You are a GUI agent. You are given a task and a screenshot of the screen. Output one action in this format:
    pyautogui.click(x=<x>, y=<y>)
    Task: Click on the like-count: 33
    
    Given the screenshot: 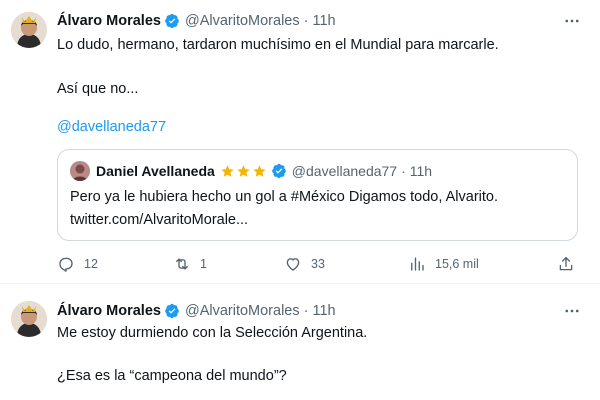 What is the action you would take?
    pyautogui.click(x=318, y=264)
    